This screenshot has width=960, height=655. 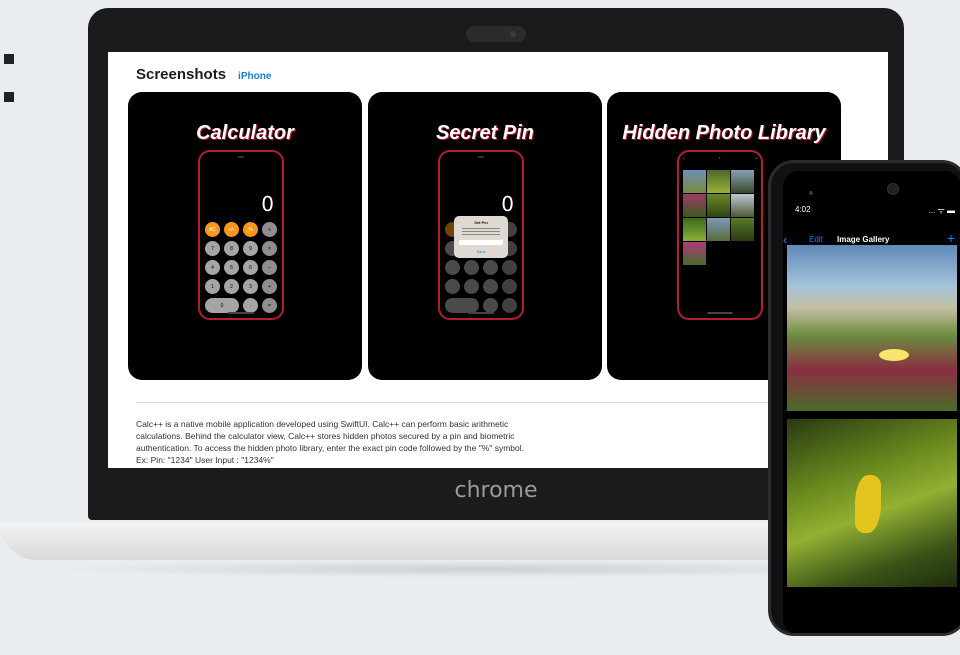 I want to click on key-equals: =, so click(x=269, y=305).